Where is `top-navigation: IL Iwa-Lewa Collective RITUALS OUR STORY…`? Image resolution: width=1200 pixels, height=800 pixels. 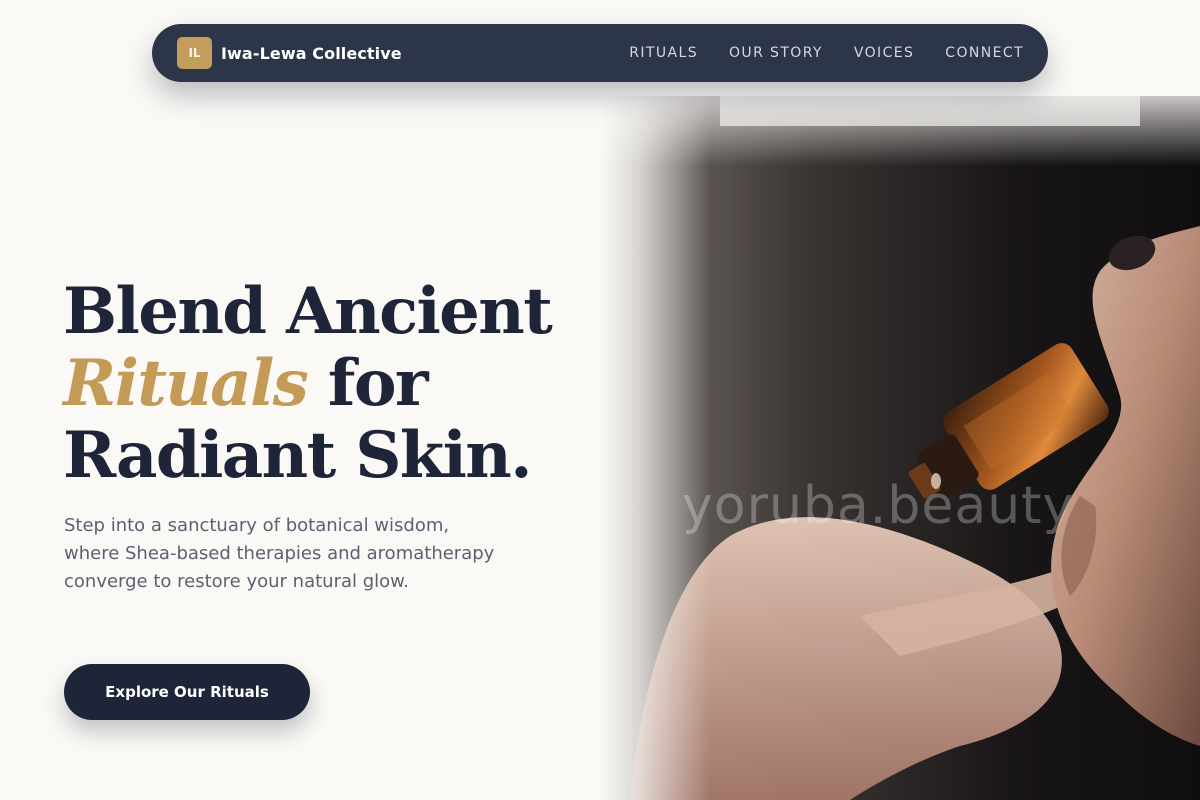 top-navigation: IL Iwa-Lewa Collective RITUALS OUR STORY… is located at coordinates (600, 53).